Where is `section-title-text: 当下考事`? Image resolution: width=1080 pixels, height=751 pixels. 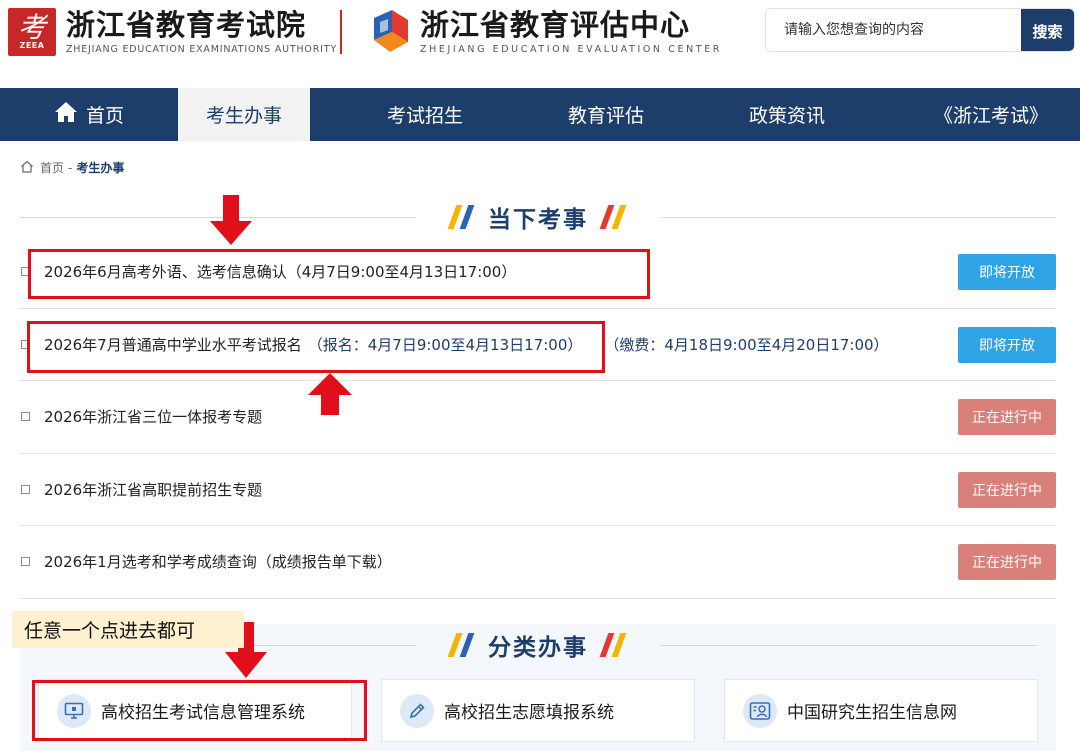 section-title-text: 当下考事 is located at coordinates (538, 219).